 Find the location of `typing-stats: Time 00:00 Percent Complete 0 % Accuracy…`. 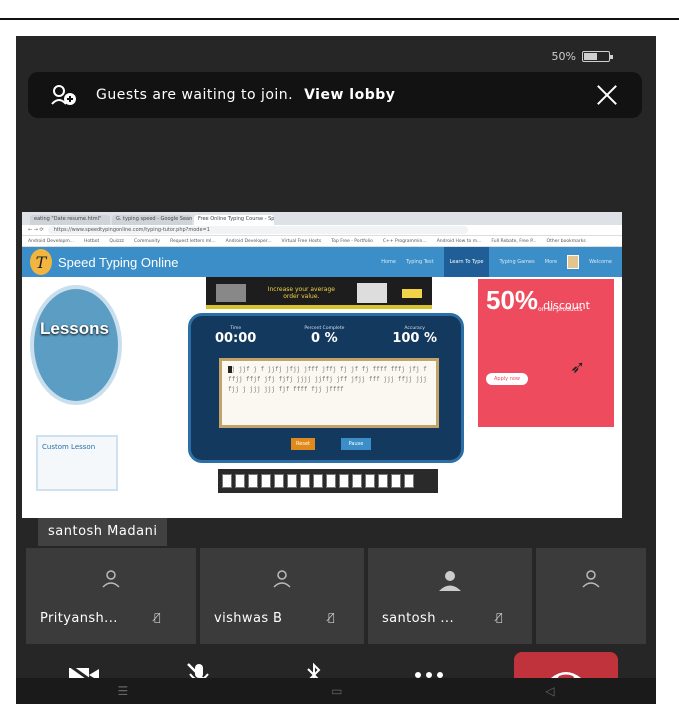

typing-stats: Time 00:00 Percent Complete 0 % Accuracy… is located at coordinates (326, 336).